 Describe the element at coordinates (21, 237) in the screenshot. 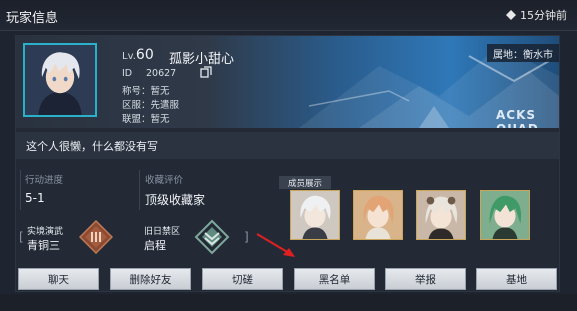

I see `bracket-left: [` at that location.